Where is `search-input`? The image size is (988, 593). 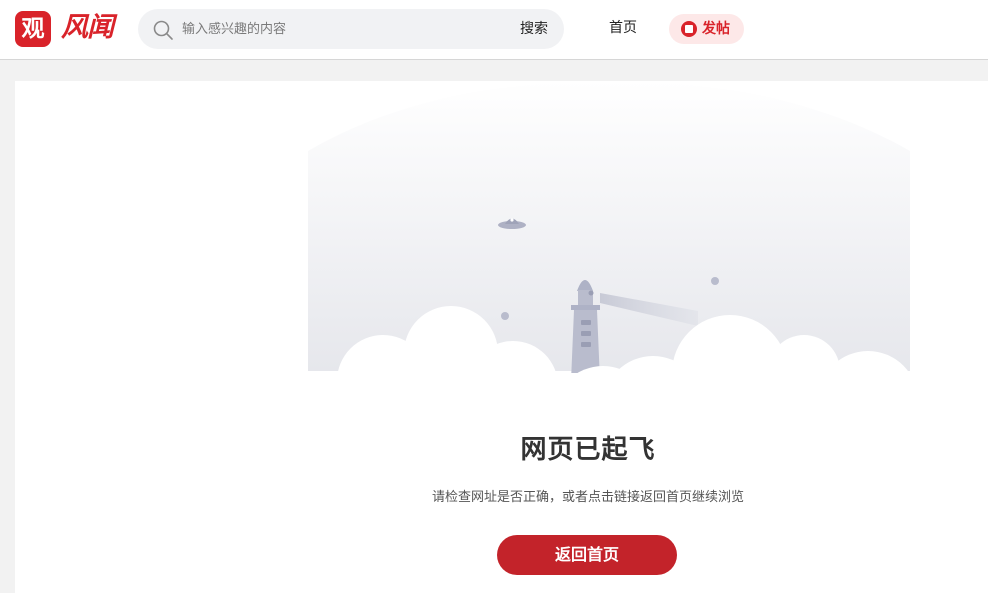
search-input is located at coordinates (332, 29).